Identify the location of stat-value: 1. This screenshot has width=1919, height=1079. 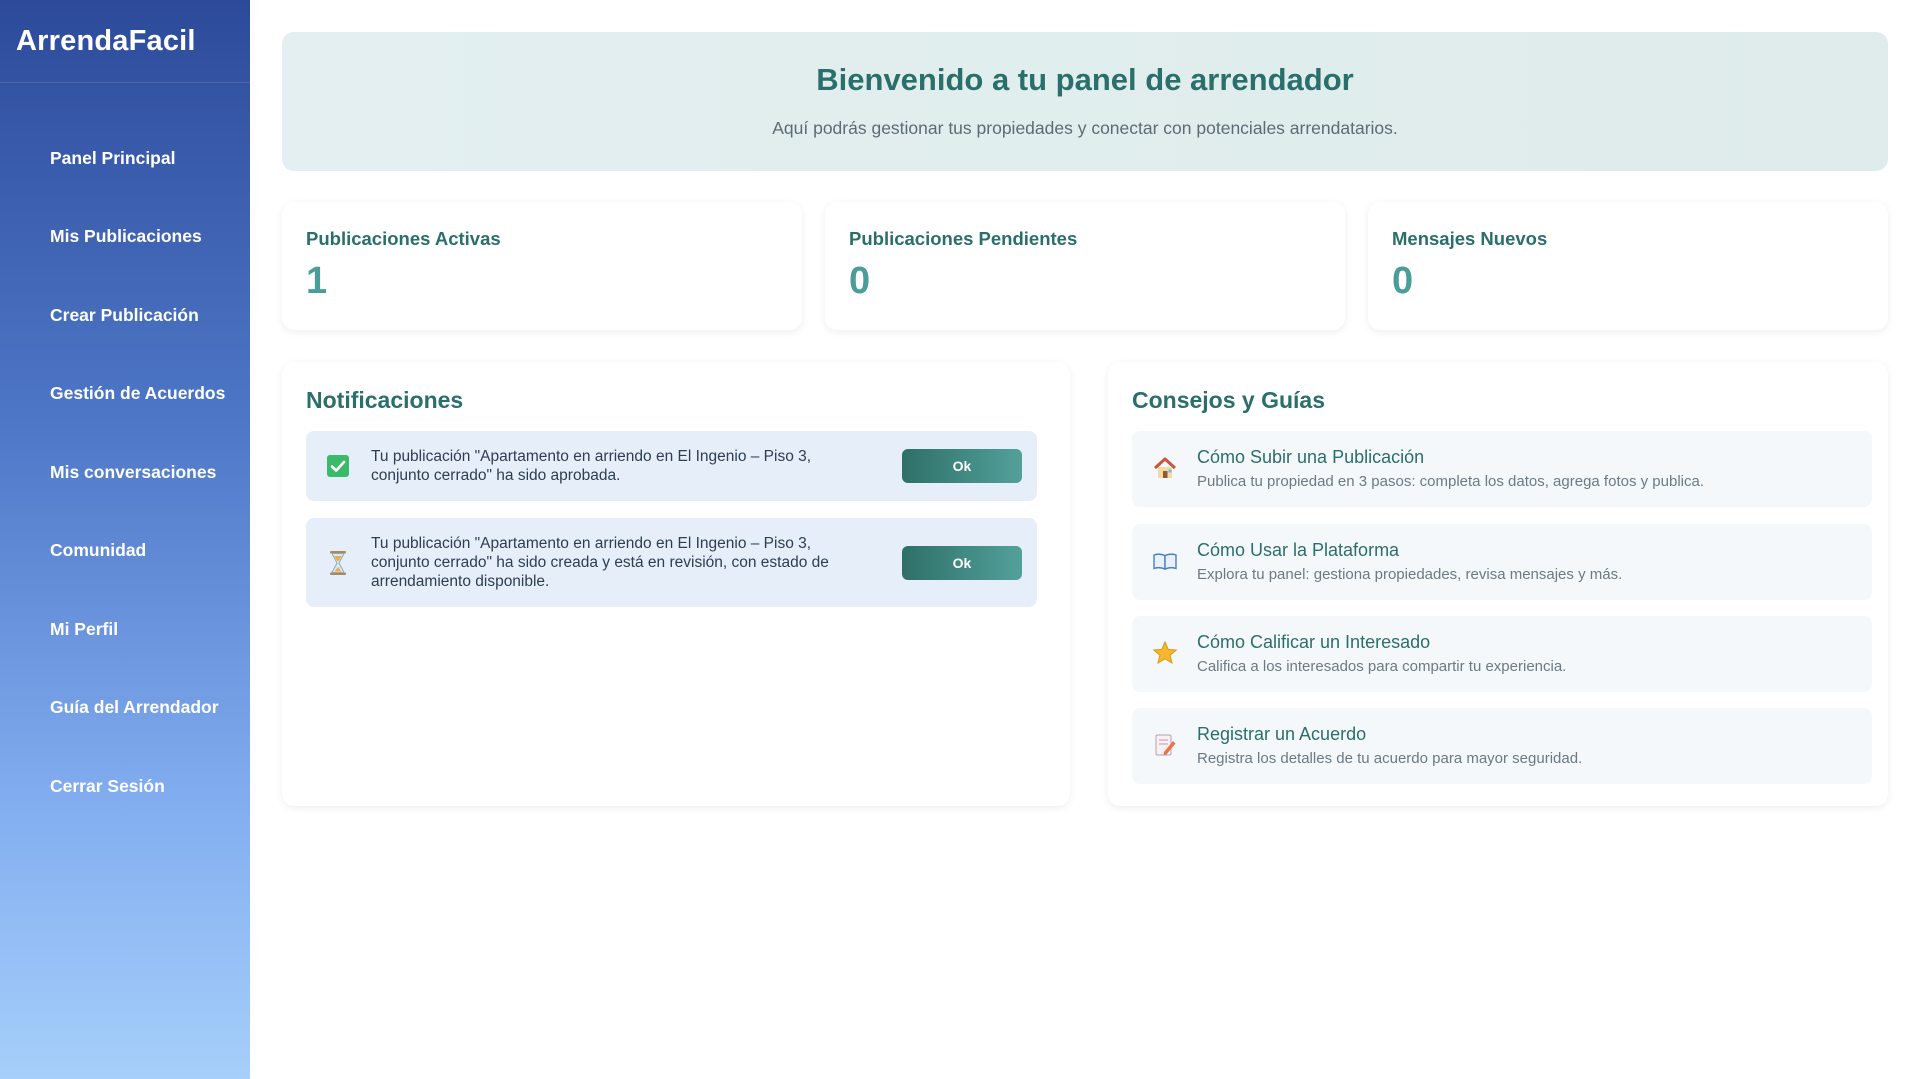
(317, 281).